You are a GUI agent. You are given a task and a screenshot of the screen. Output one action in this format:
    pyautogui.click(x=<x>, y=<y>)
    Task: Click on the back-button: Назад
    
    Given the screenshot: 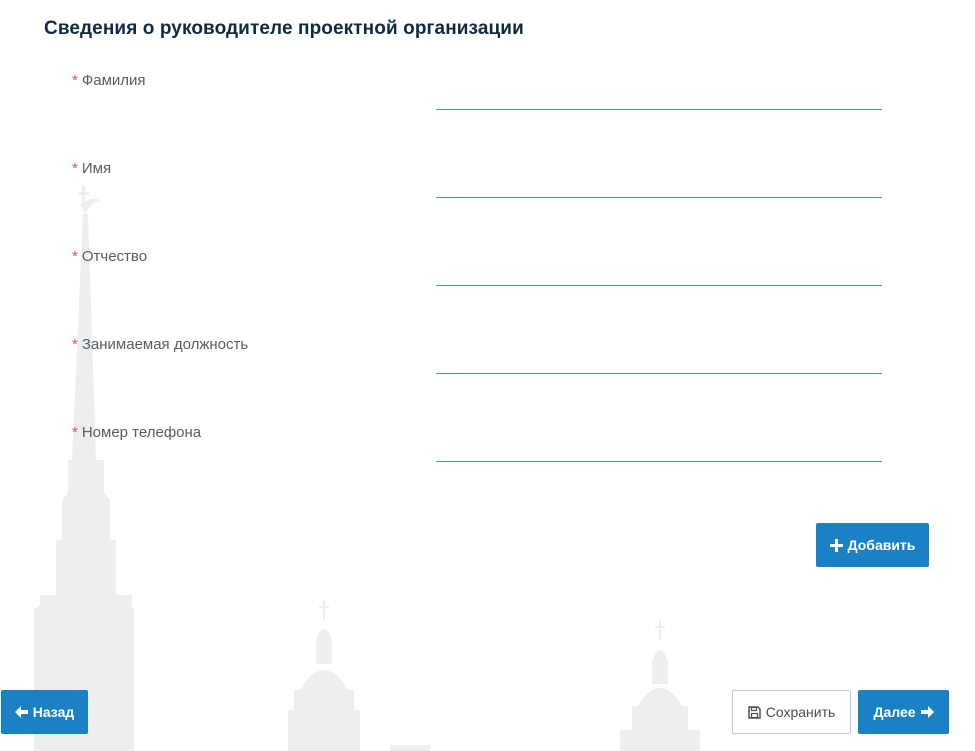 What is the action you would take?
    pyautogui.click(x=44, y=712)
    